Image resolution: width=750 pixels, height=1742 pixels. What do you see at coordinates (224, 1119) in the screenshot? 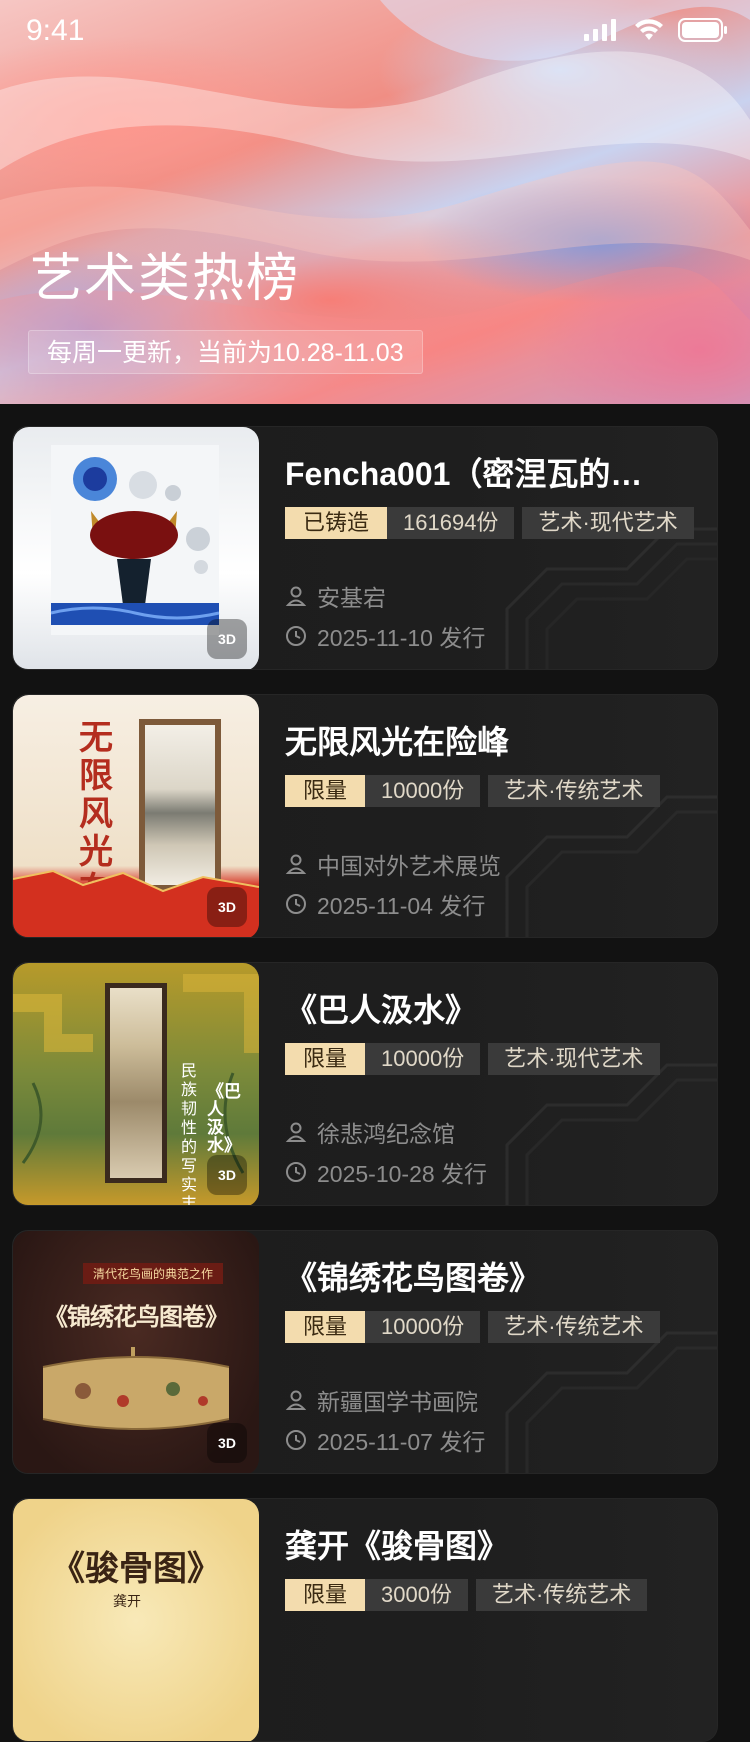
I see `thumbnail-caption: 《巴人汲水》` at bounding box center [224, 1119].